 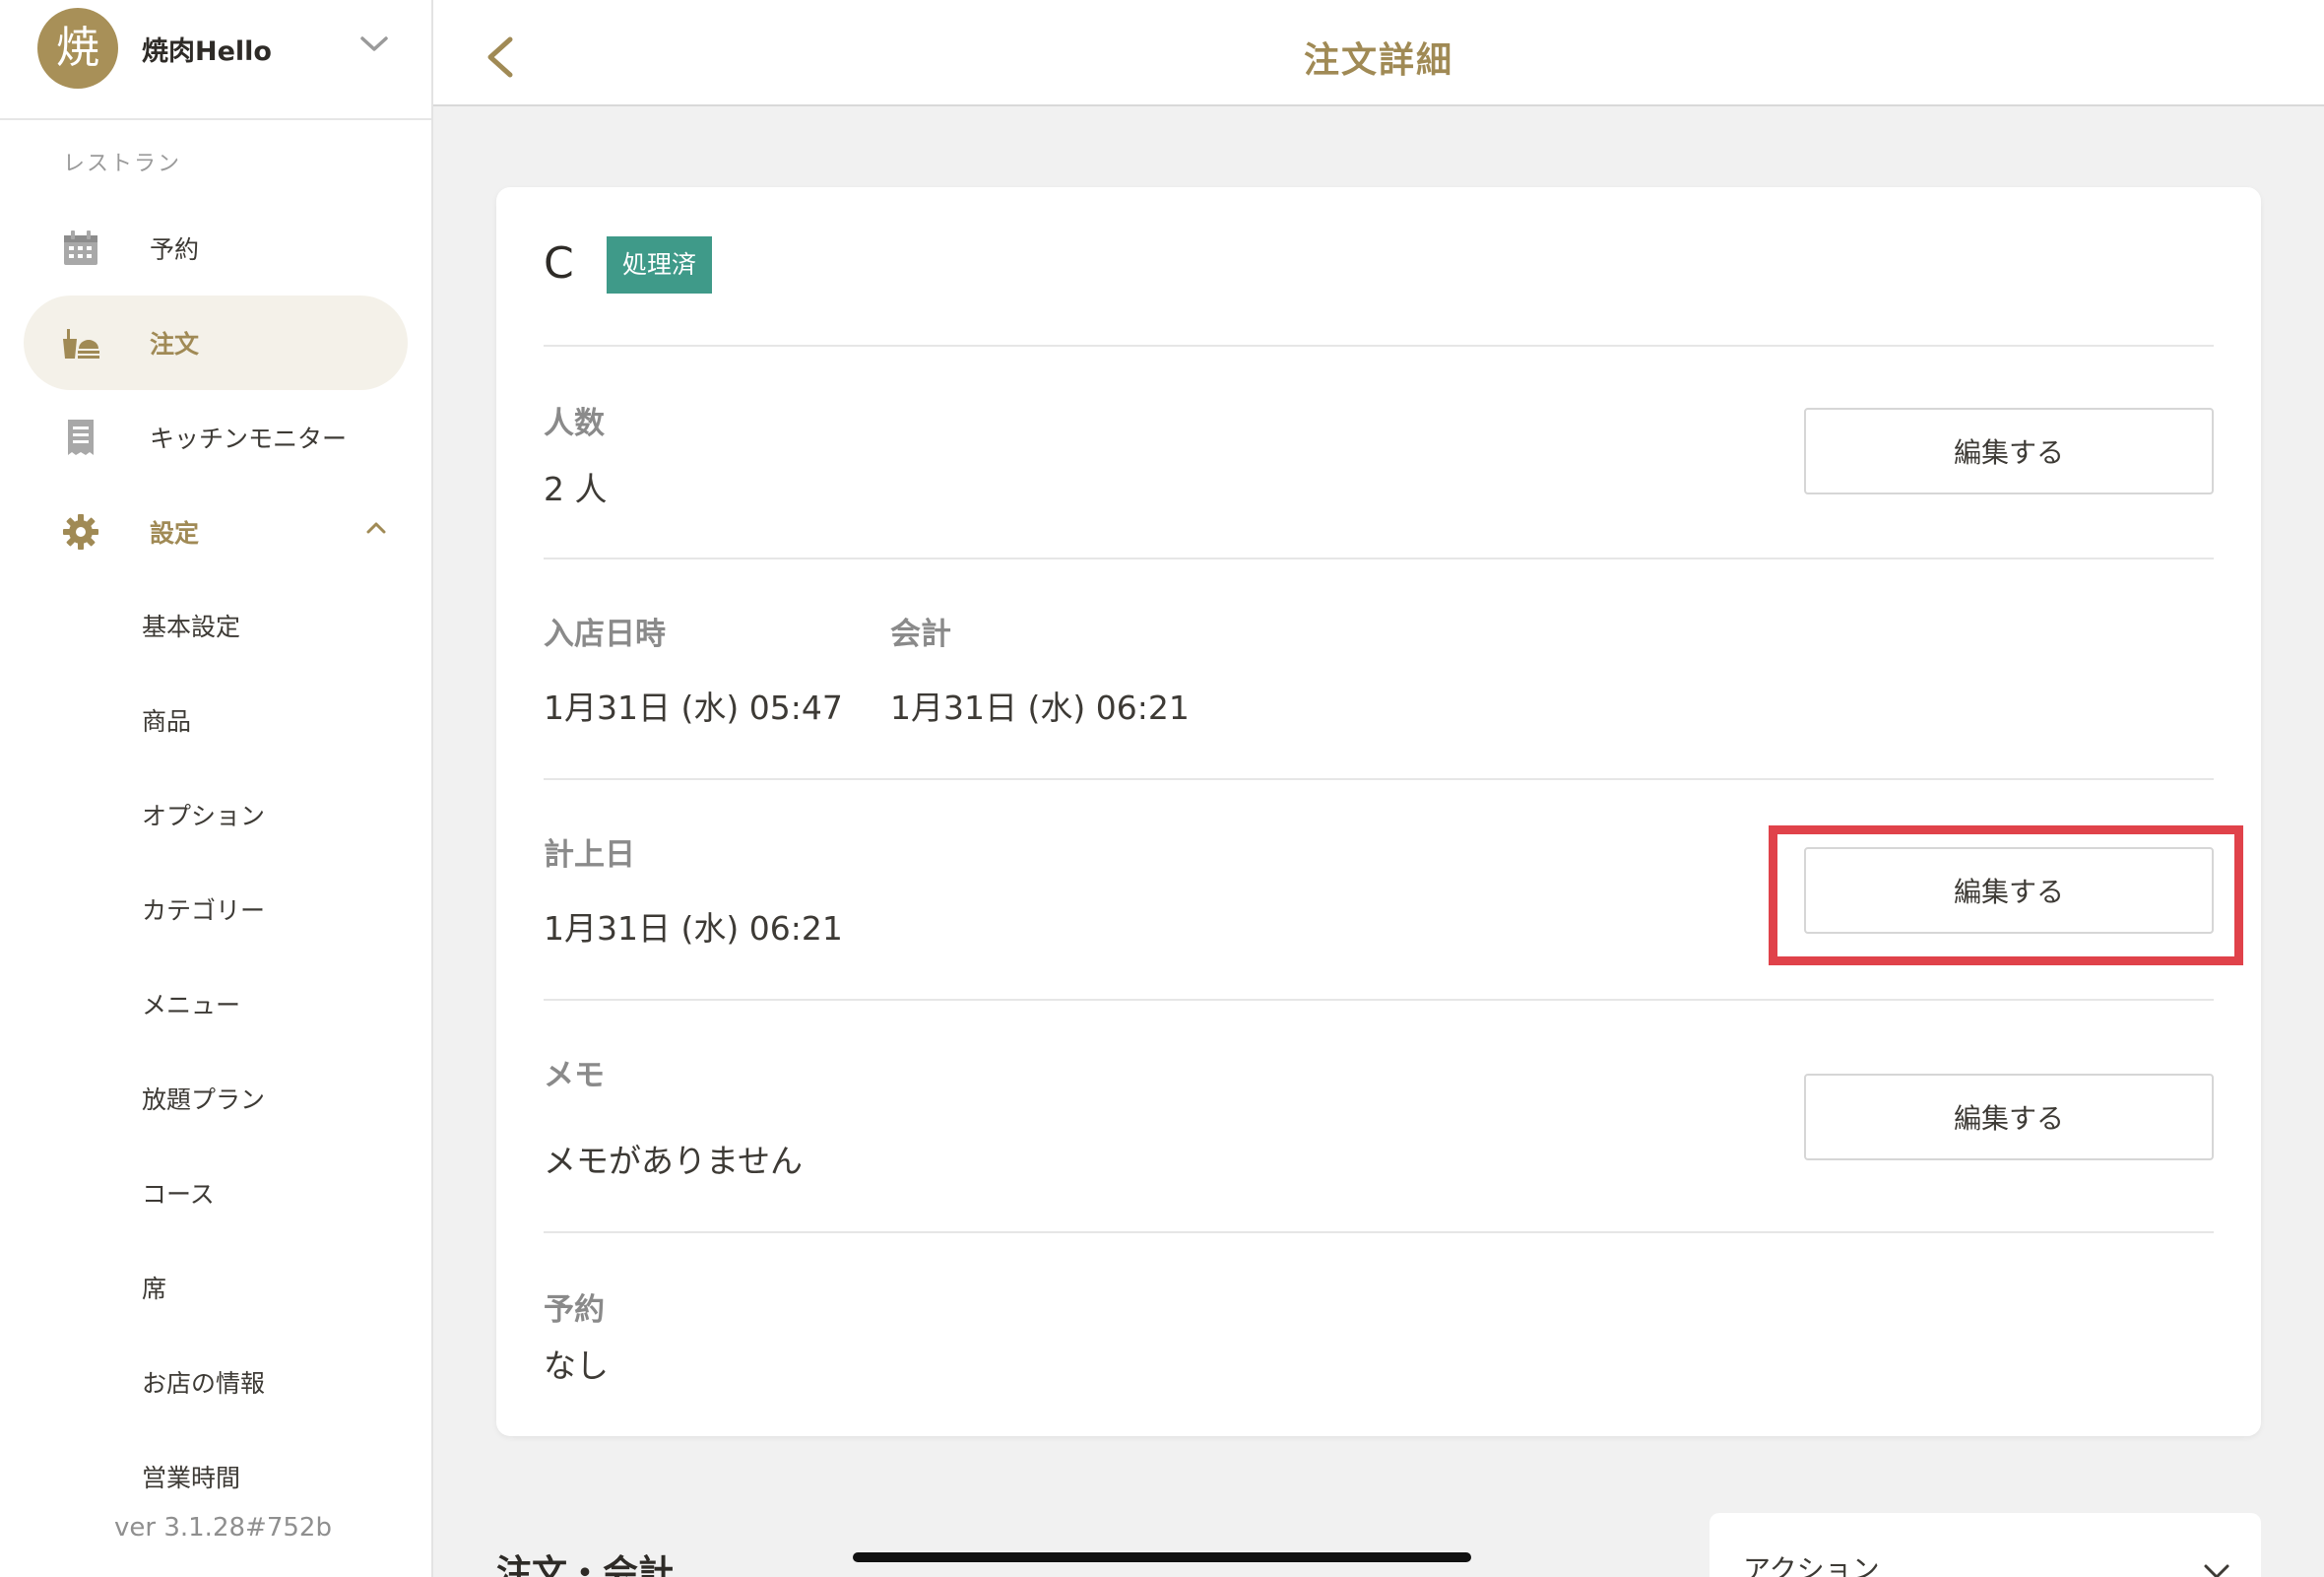 I want to click on sidebar-item-label: キッチンモニター, so click(x=249, y=439).